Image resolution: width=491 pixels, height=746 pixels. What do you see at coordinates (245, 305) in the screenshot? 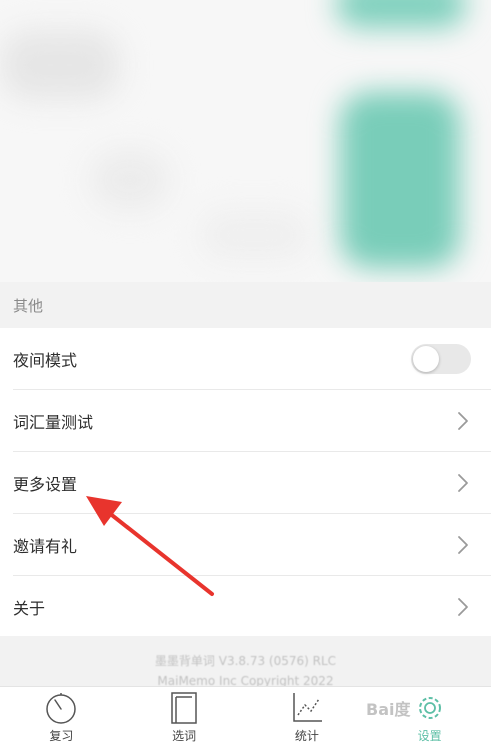
I see `section-header-other: 其他` at bounding box center [245, 305].